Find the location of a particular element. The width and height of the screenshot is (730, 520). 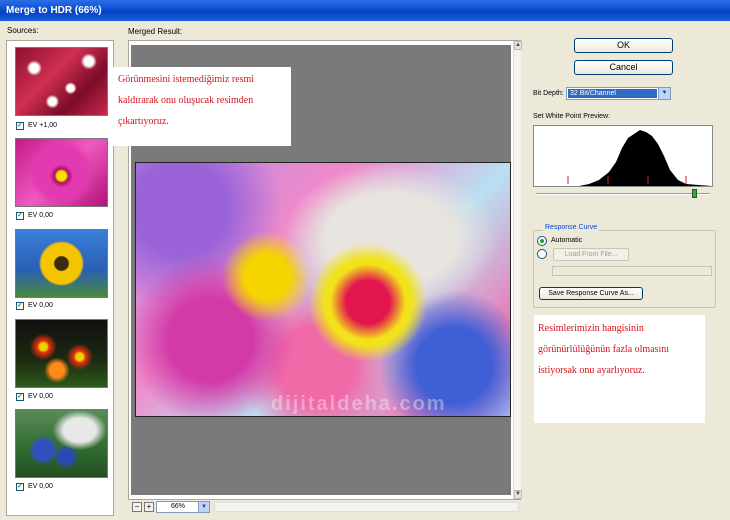

zoom-bar: − + 66% ▼ is located at coordinates (325, 507).